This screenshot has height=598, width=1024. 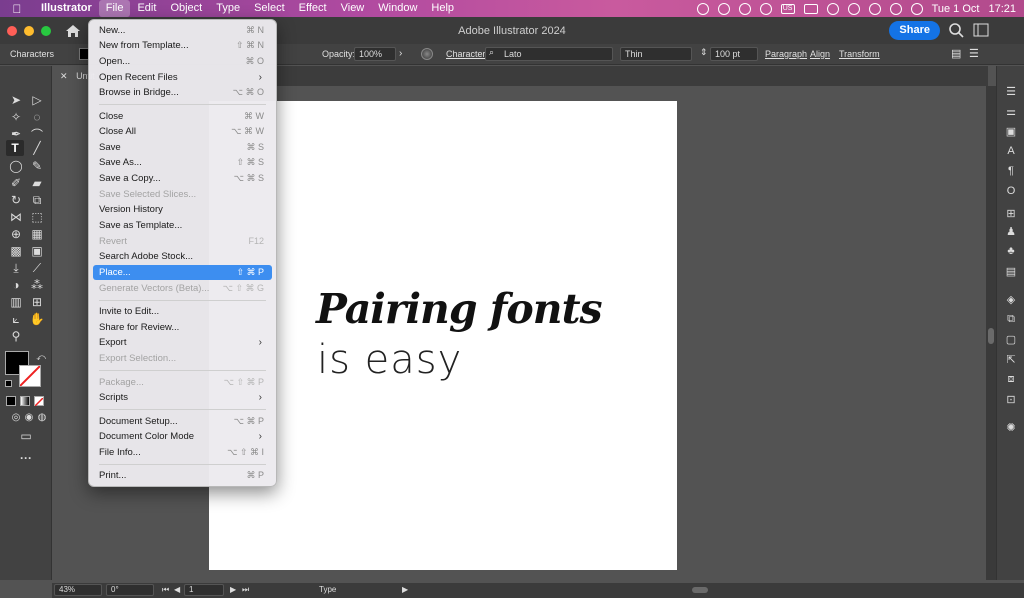 What do you see at coordinates (64, 76) in the screenshot?
I see `close-icon: ✕` at bounding box center [64, 76].